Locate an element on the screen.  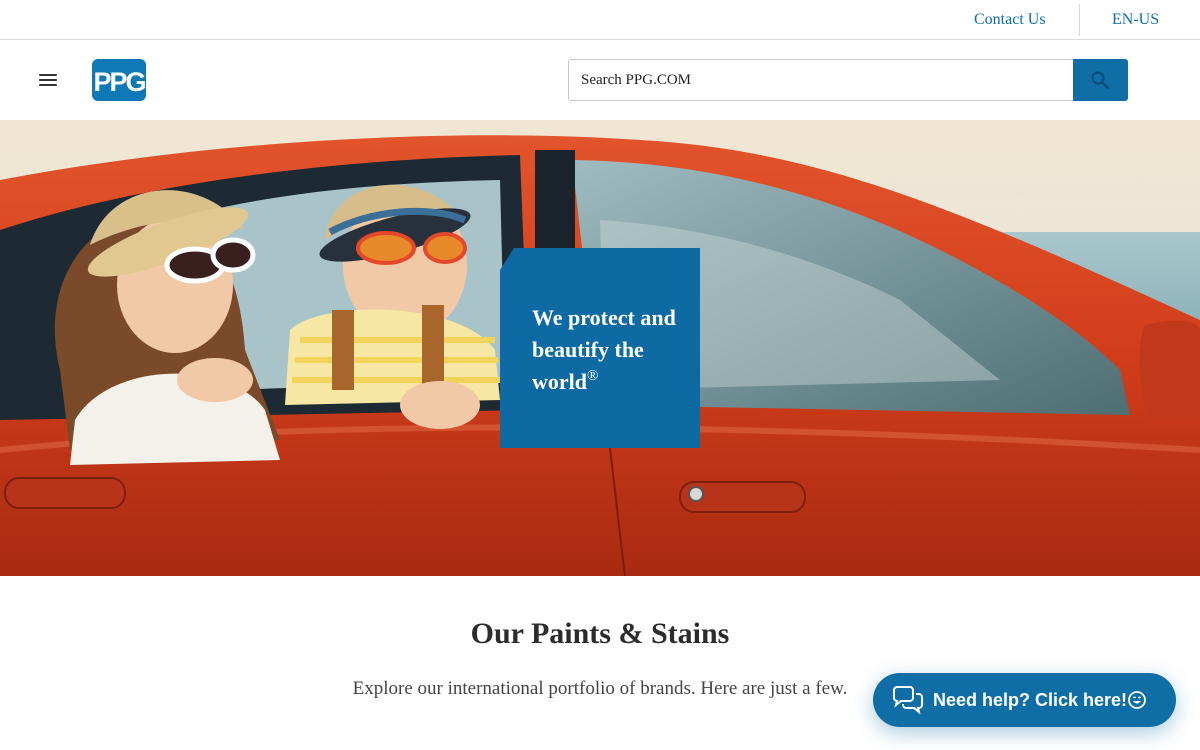
ppg-logo: PPG is located at coordinates (119, 80).